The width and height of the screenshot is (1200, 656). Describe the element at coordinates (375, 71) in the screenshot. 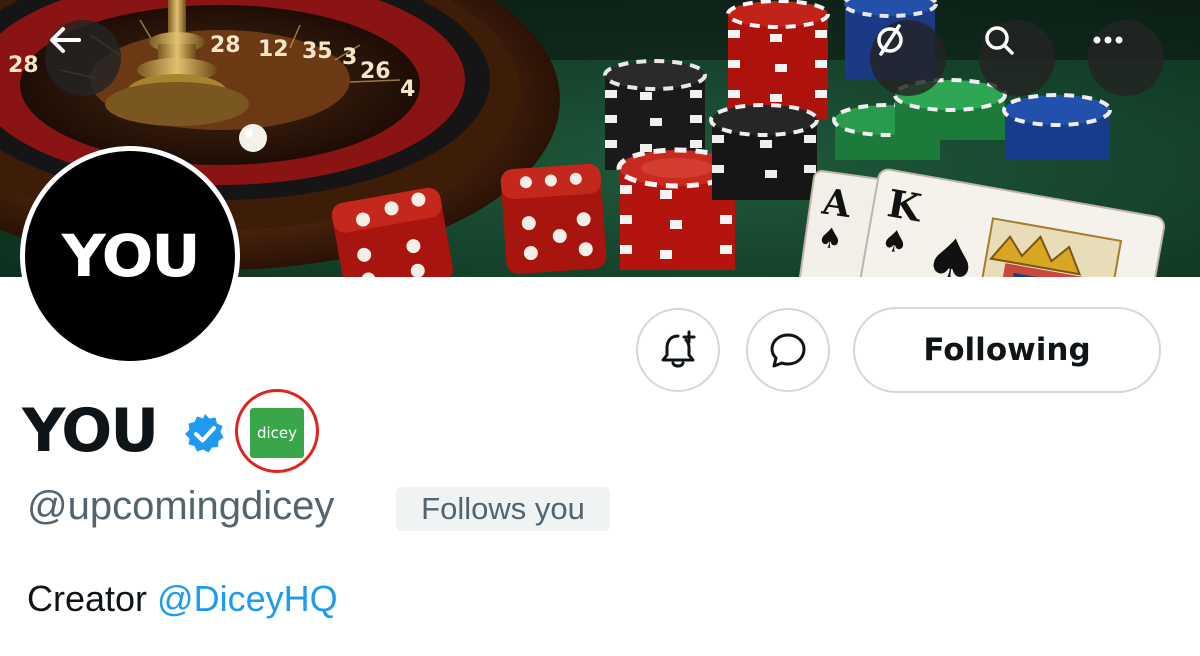

I see `roulette-number: 26` at that location.